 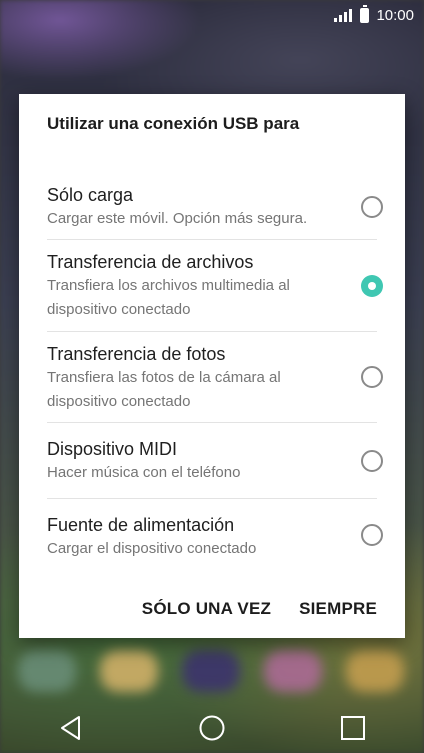 I want to click on dialog-actions: SÓLO UNA VEZ SIEMPRE, so click(x=259, y=609).